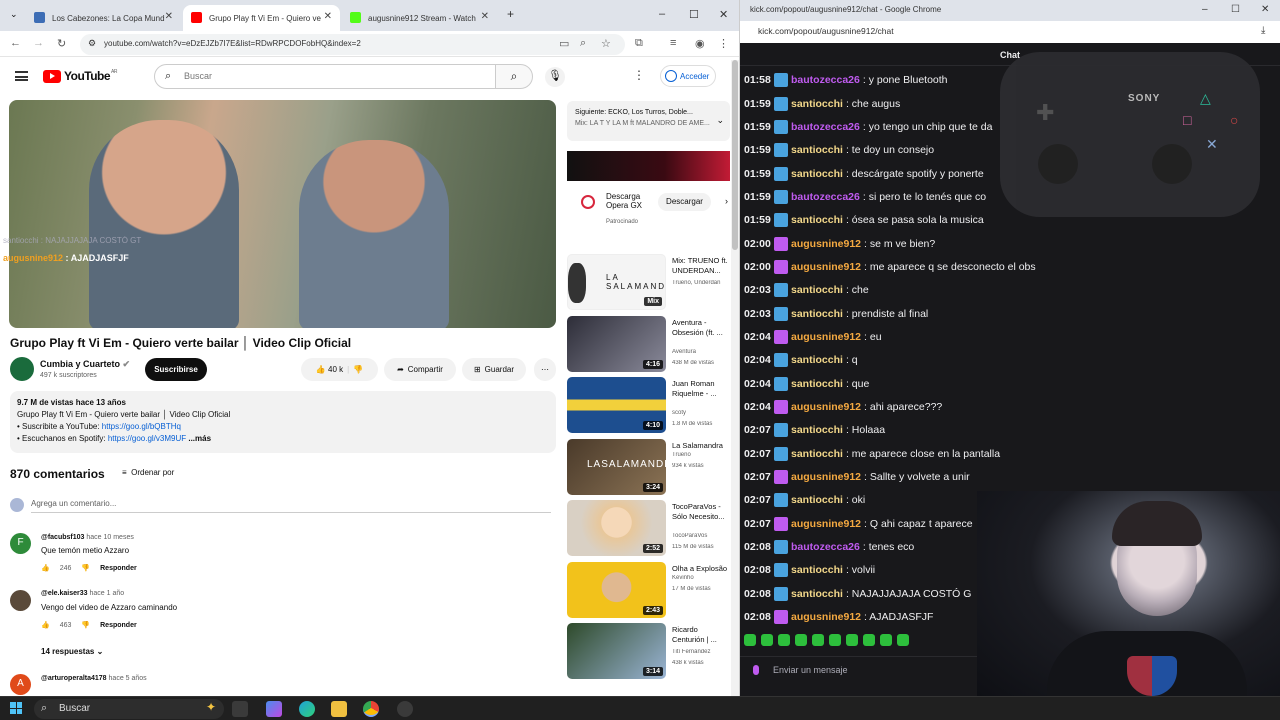  Describe the element at coordinates (1010, 404) in the screenshot. I see `chat-message: 02:04 augusnine912: ahi aparece???` at that location.